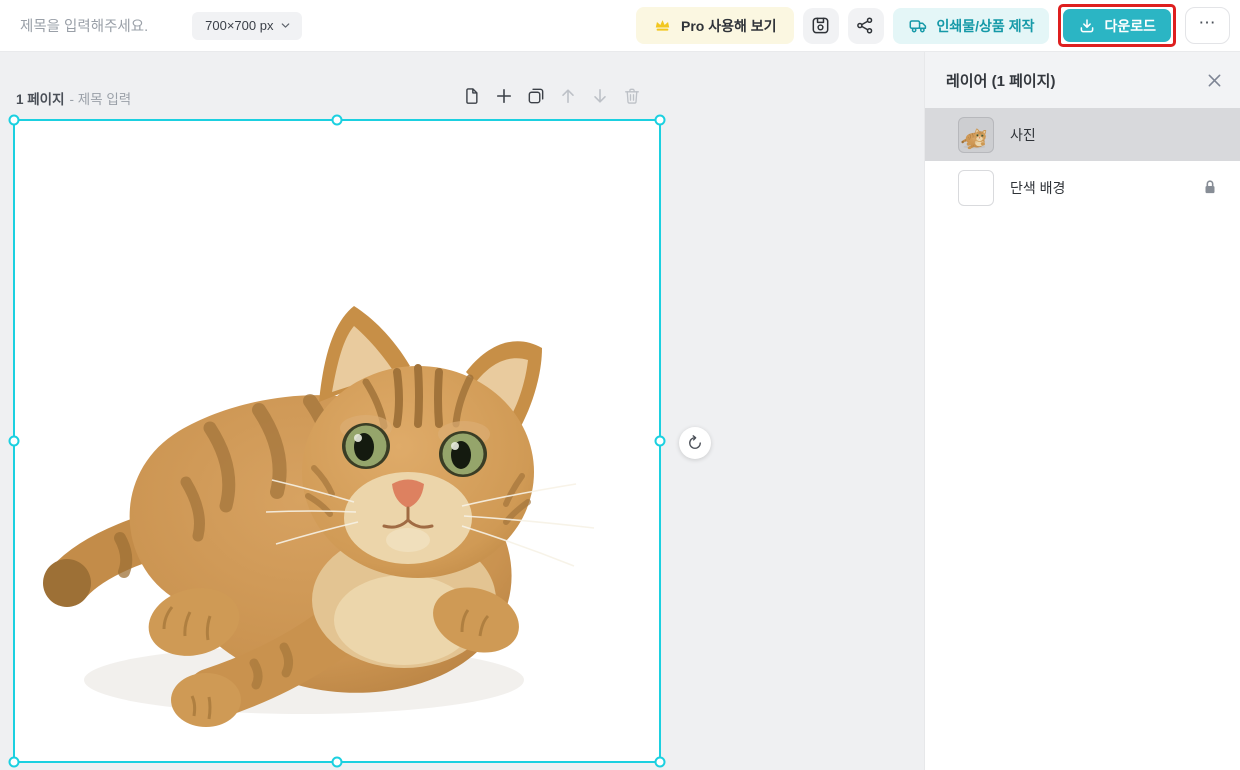 The width and height of the screenshot is (1240, 770). Describe the element at coordinates (239, 25) in the screenshot. I see `canvas-size-label: 700×700 px` at that location.